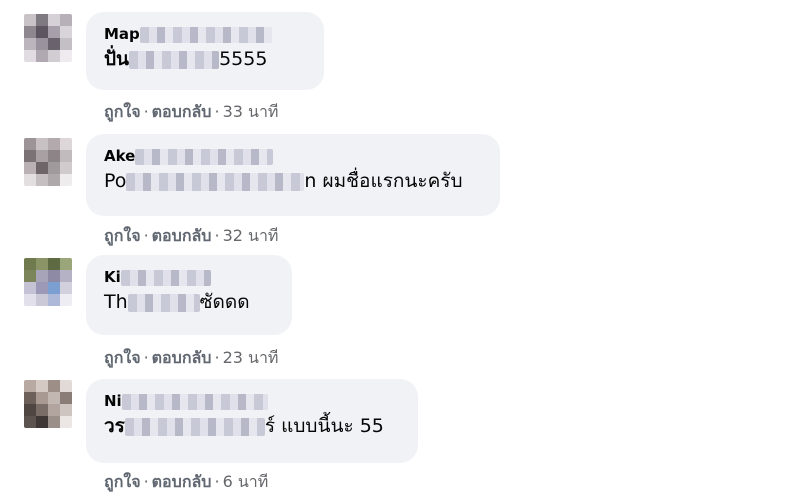 This screenshot has width=800, height=500. What do you see at coordinates (324, 426) in the screenshot?
I see `comment-text-suffix: ร์ แบบนี้นะ 55` at bounding box center [324, 426].